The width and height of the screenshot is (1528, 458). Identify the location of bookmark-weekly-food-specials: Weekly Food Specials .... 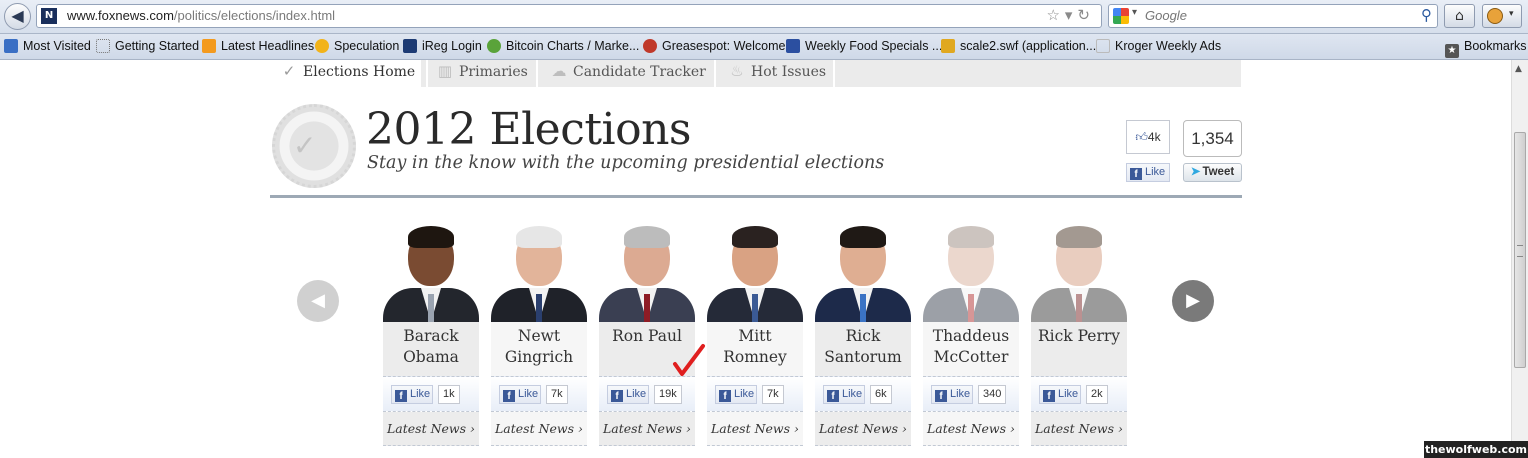
(864, 46).